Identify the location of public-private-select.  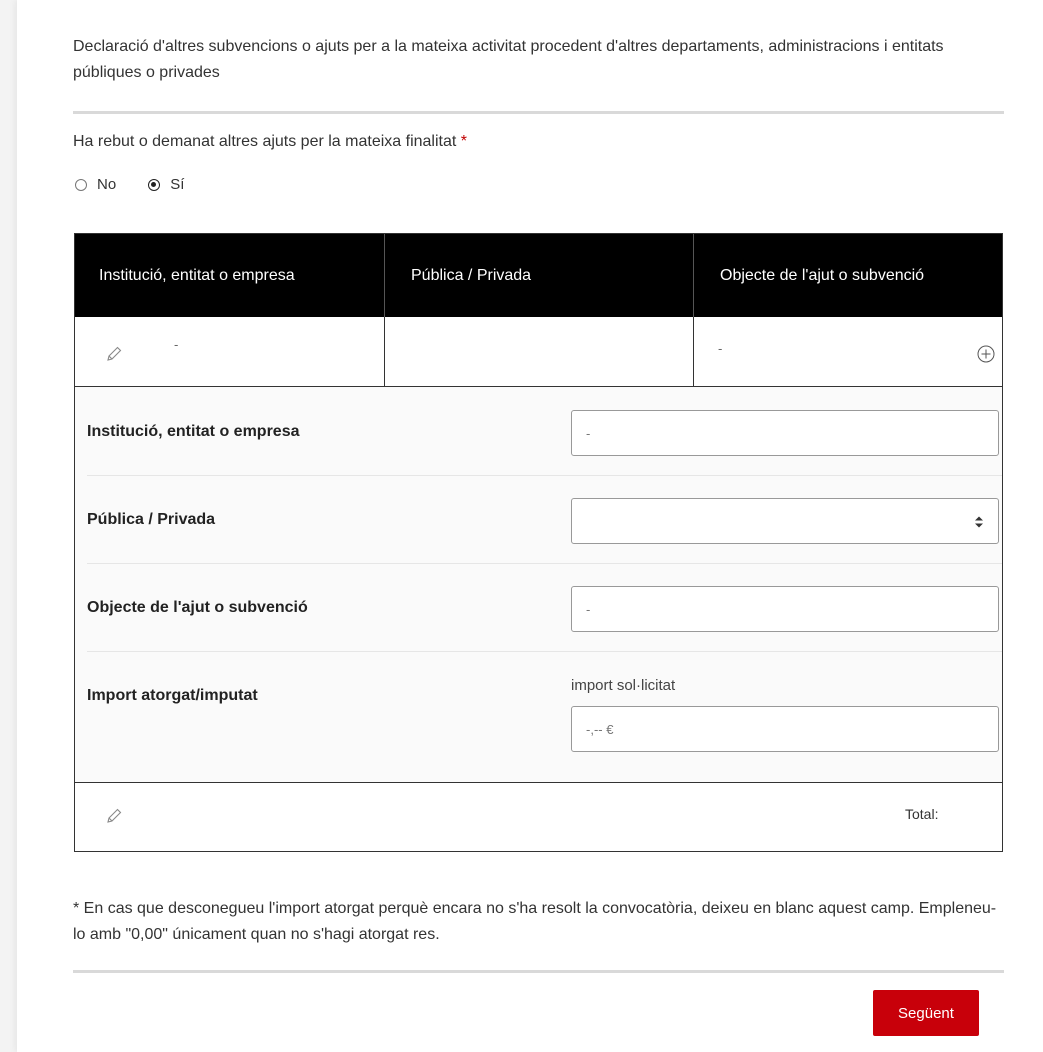
(785, 521).